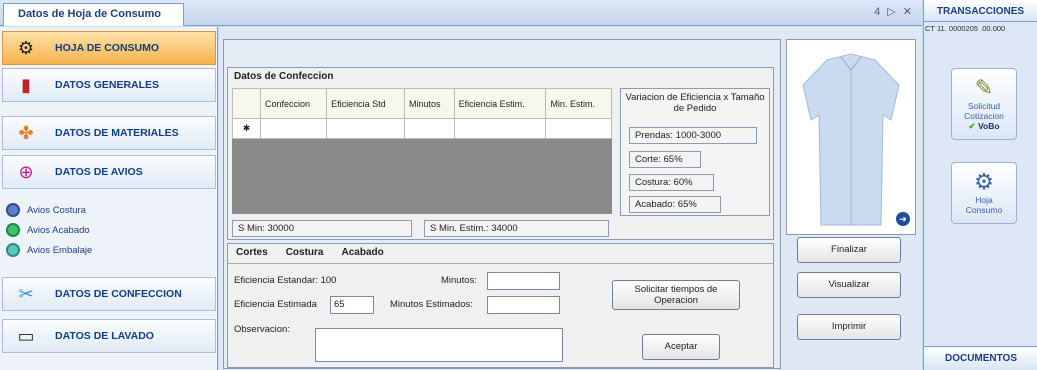  Describe the element at coordinates (665, 159) in the screenshot. I see `corte-label: Corte: 65%` at that location.